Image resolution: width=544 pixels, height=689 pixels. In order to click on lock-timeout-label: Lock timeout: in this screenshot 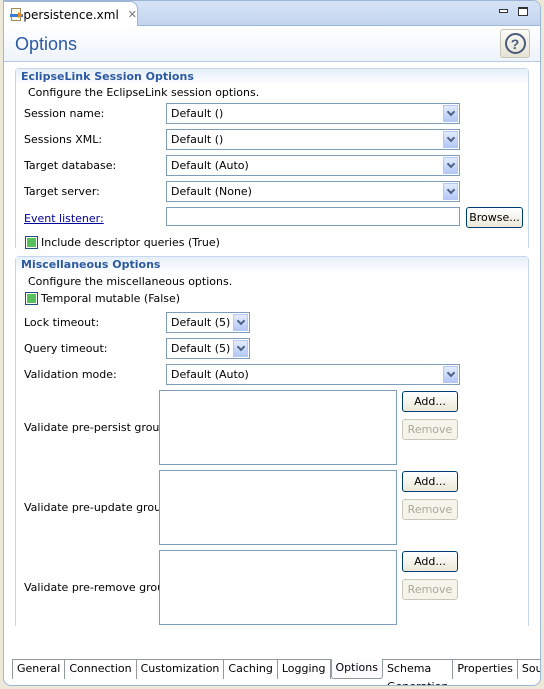, I will do `click(62, 322)`.